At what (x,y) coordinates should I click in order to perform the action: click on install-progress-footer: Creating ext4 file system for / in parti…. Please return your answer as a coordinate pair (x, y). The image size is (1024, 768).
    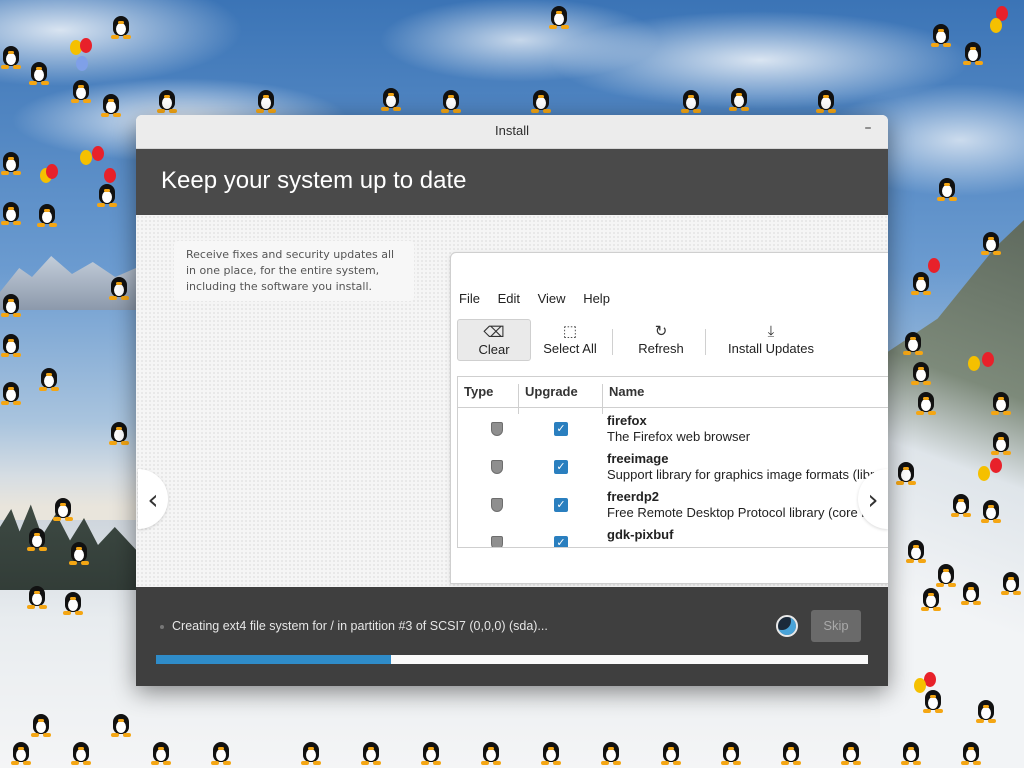
    Looking at the image, I should click on (512, 636).